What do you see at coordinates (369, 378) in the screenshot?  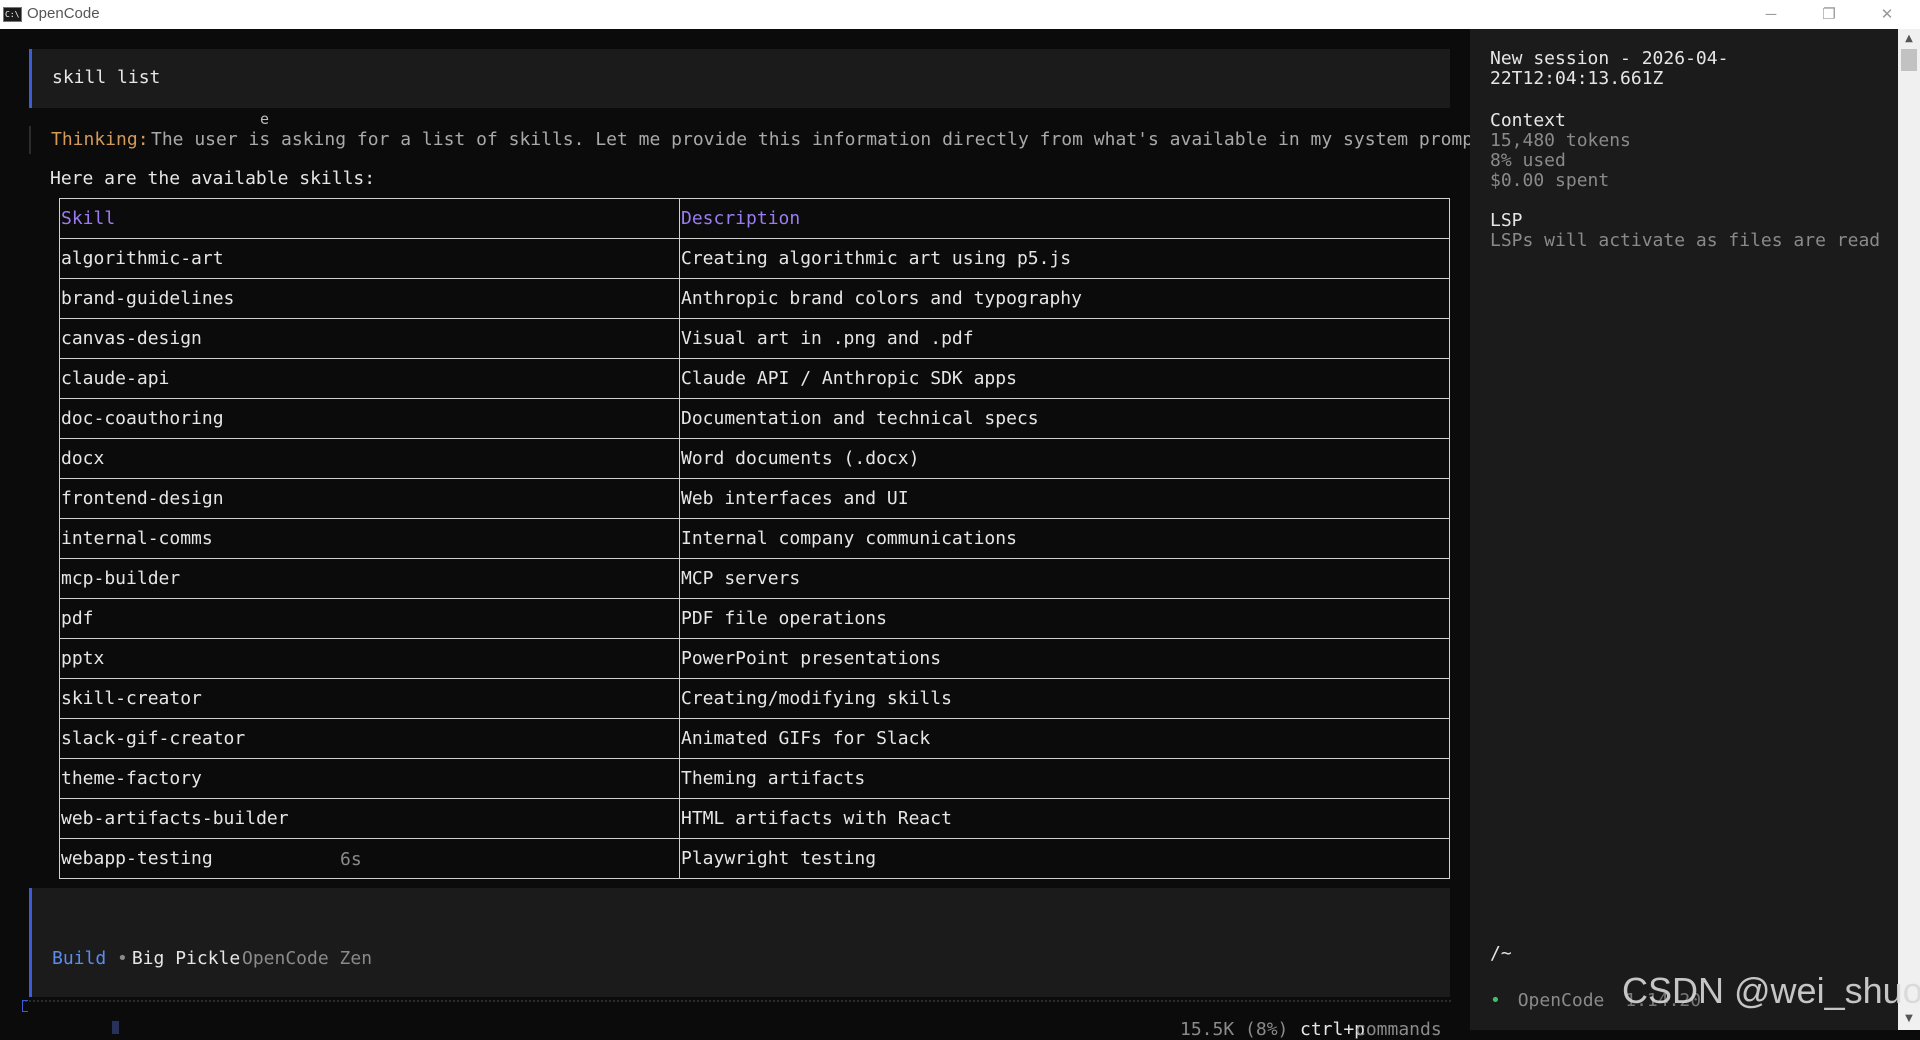 I see `skill-name-cell: claude-api` at bounding box center [369, 378].